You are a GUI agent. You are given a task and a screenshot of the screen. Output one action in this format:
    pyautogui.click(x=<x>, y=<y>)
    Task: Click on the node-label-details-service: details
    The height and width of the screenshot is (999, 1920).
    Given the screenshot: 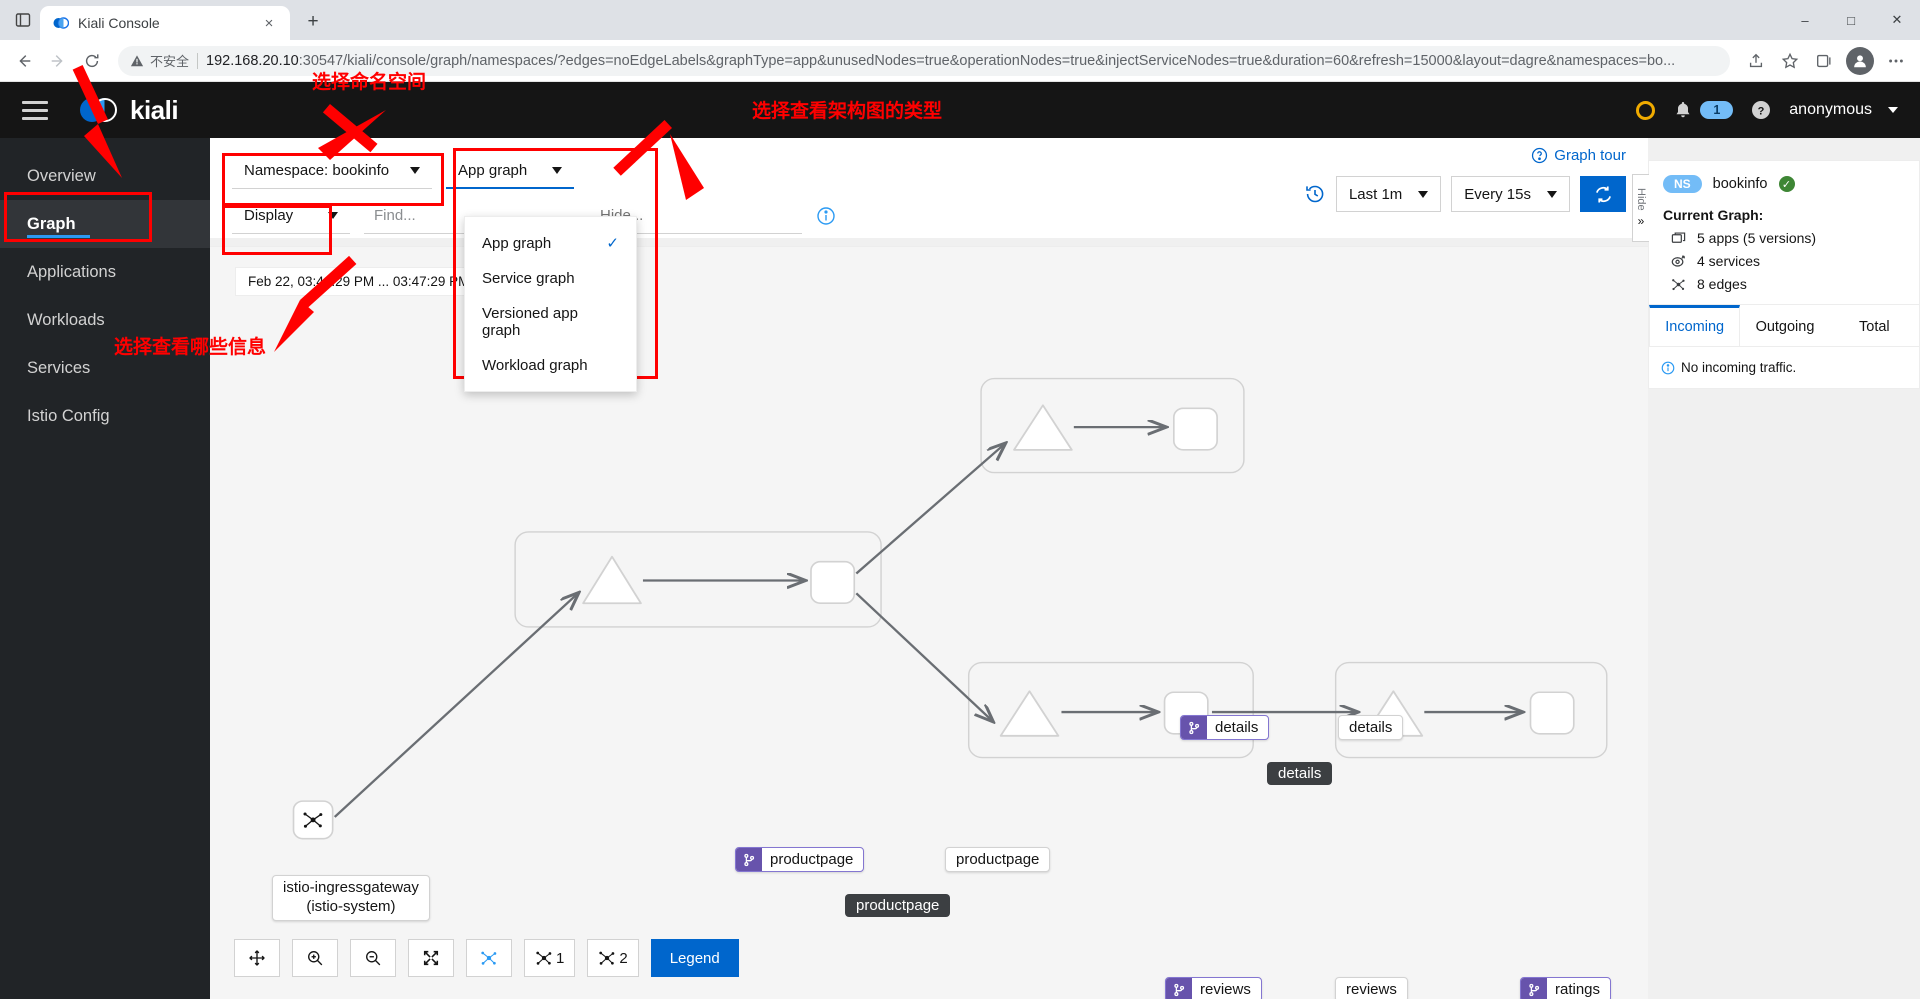 What is the action you would take?
    pyautogui.click(x=1371, y=727)
    